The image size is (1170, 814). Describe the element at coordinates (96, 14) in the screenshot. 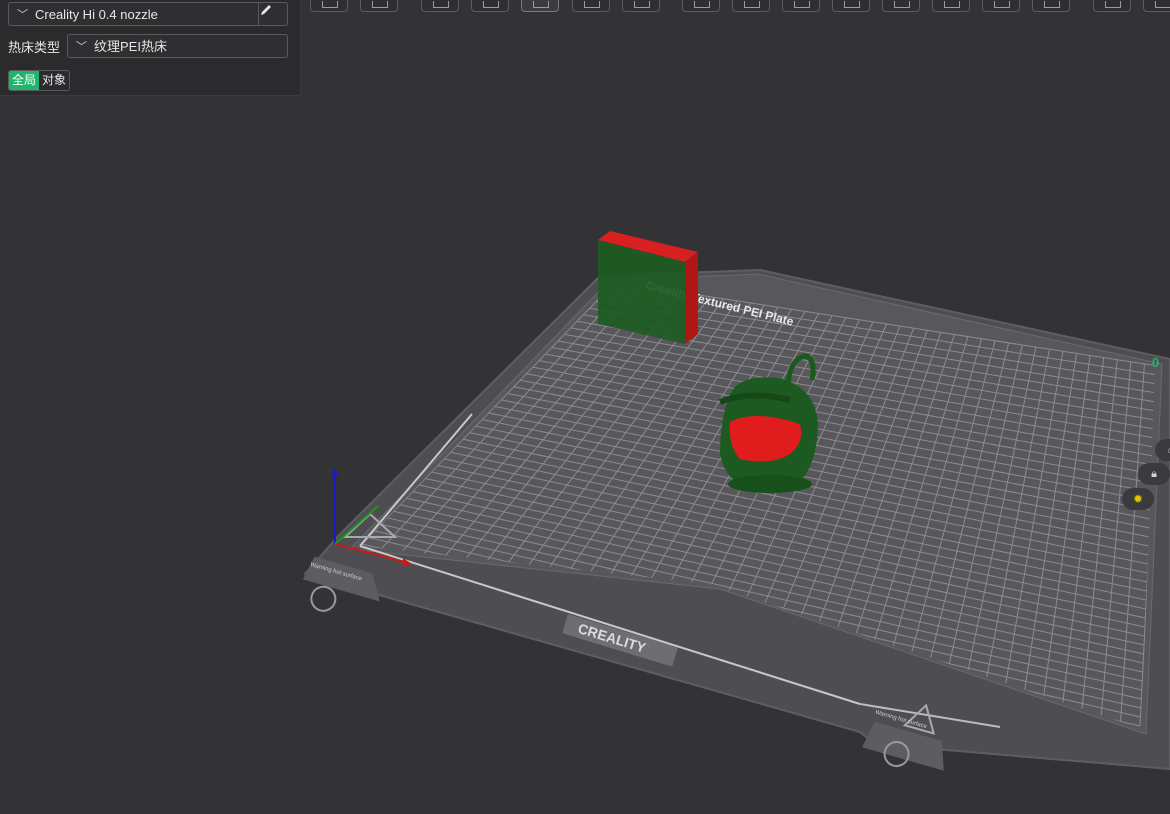

I see `printer-select-value: Creality Hi 0.4 nozzle` at that location.